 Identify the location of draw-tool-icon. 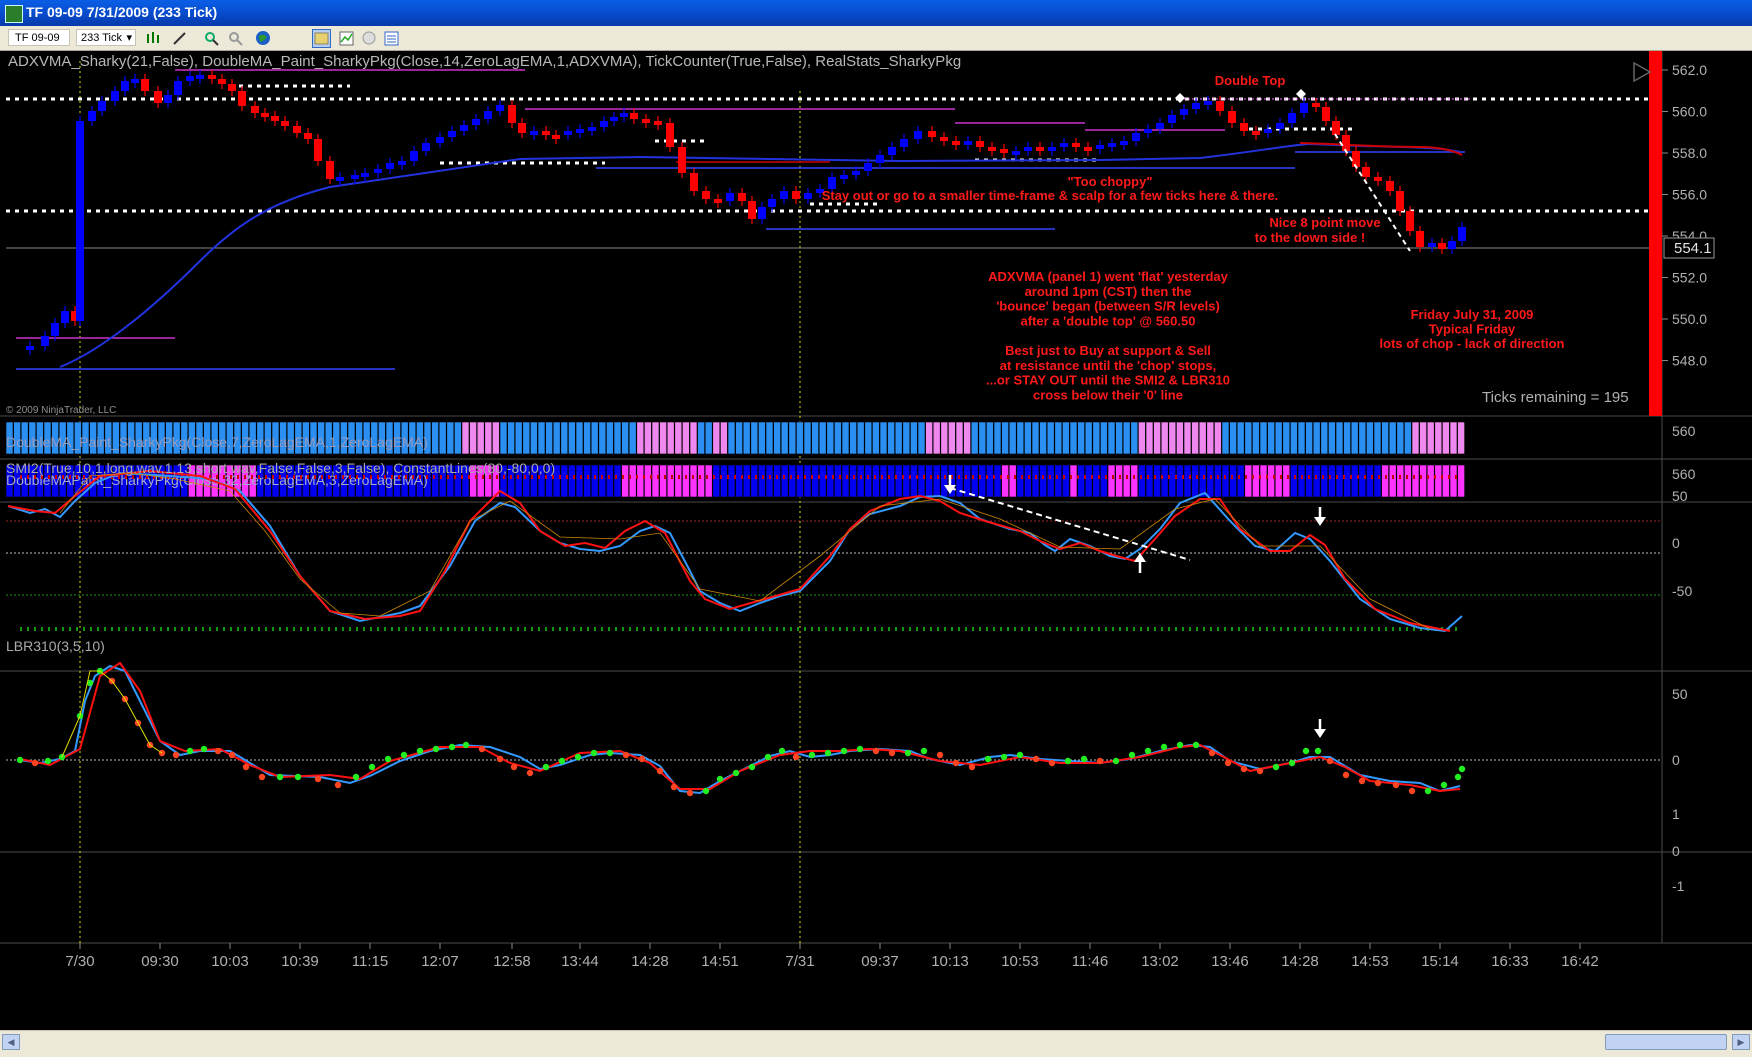
(179, 38).